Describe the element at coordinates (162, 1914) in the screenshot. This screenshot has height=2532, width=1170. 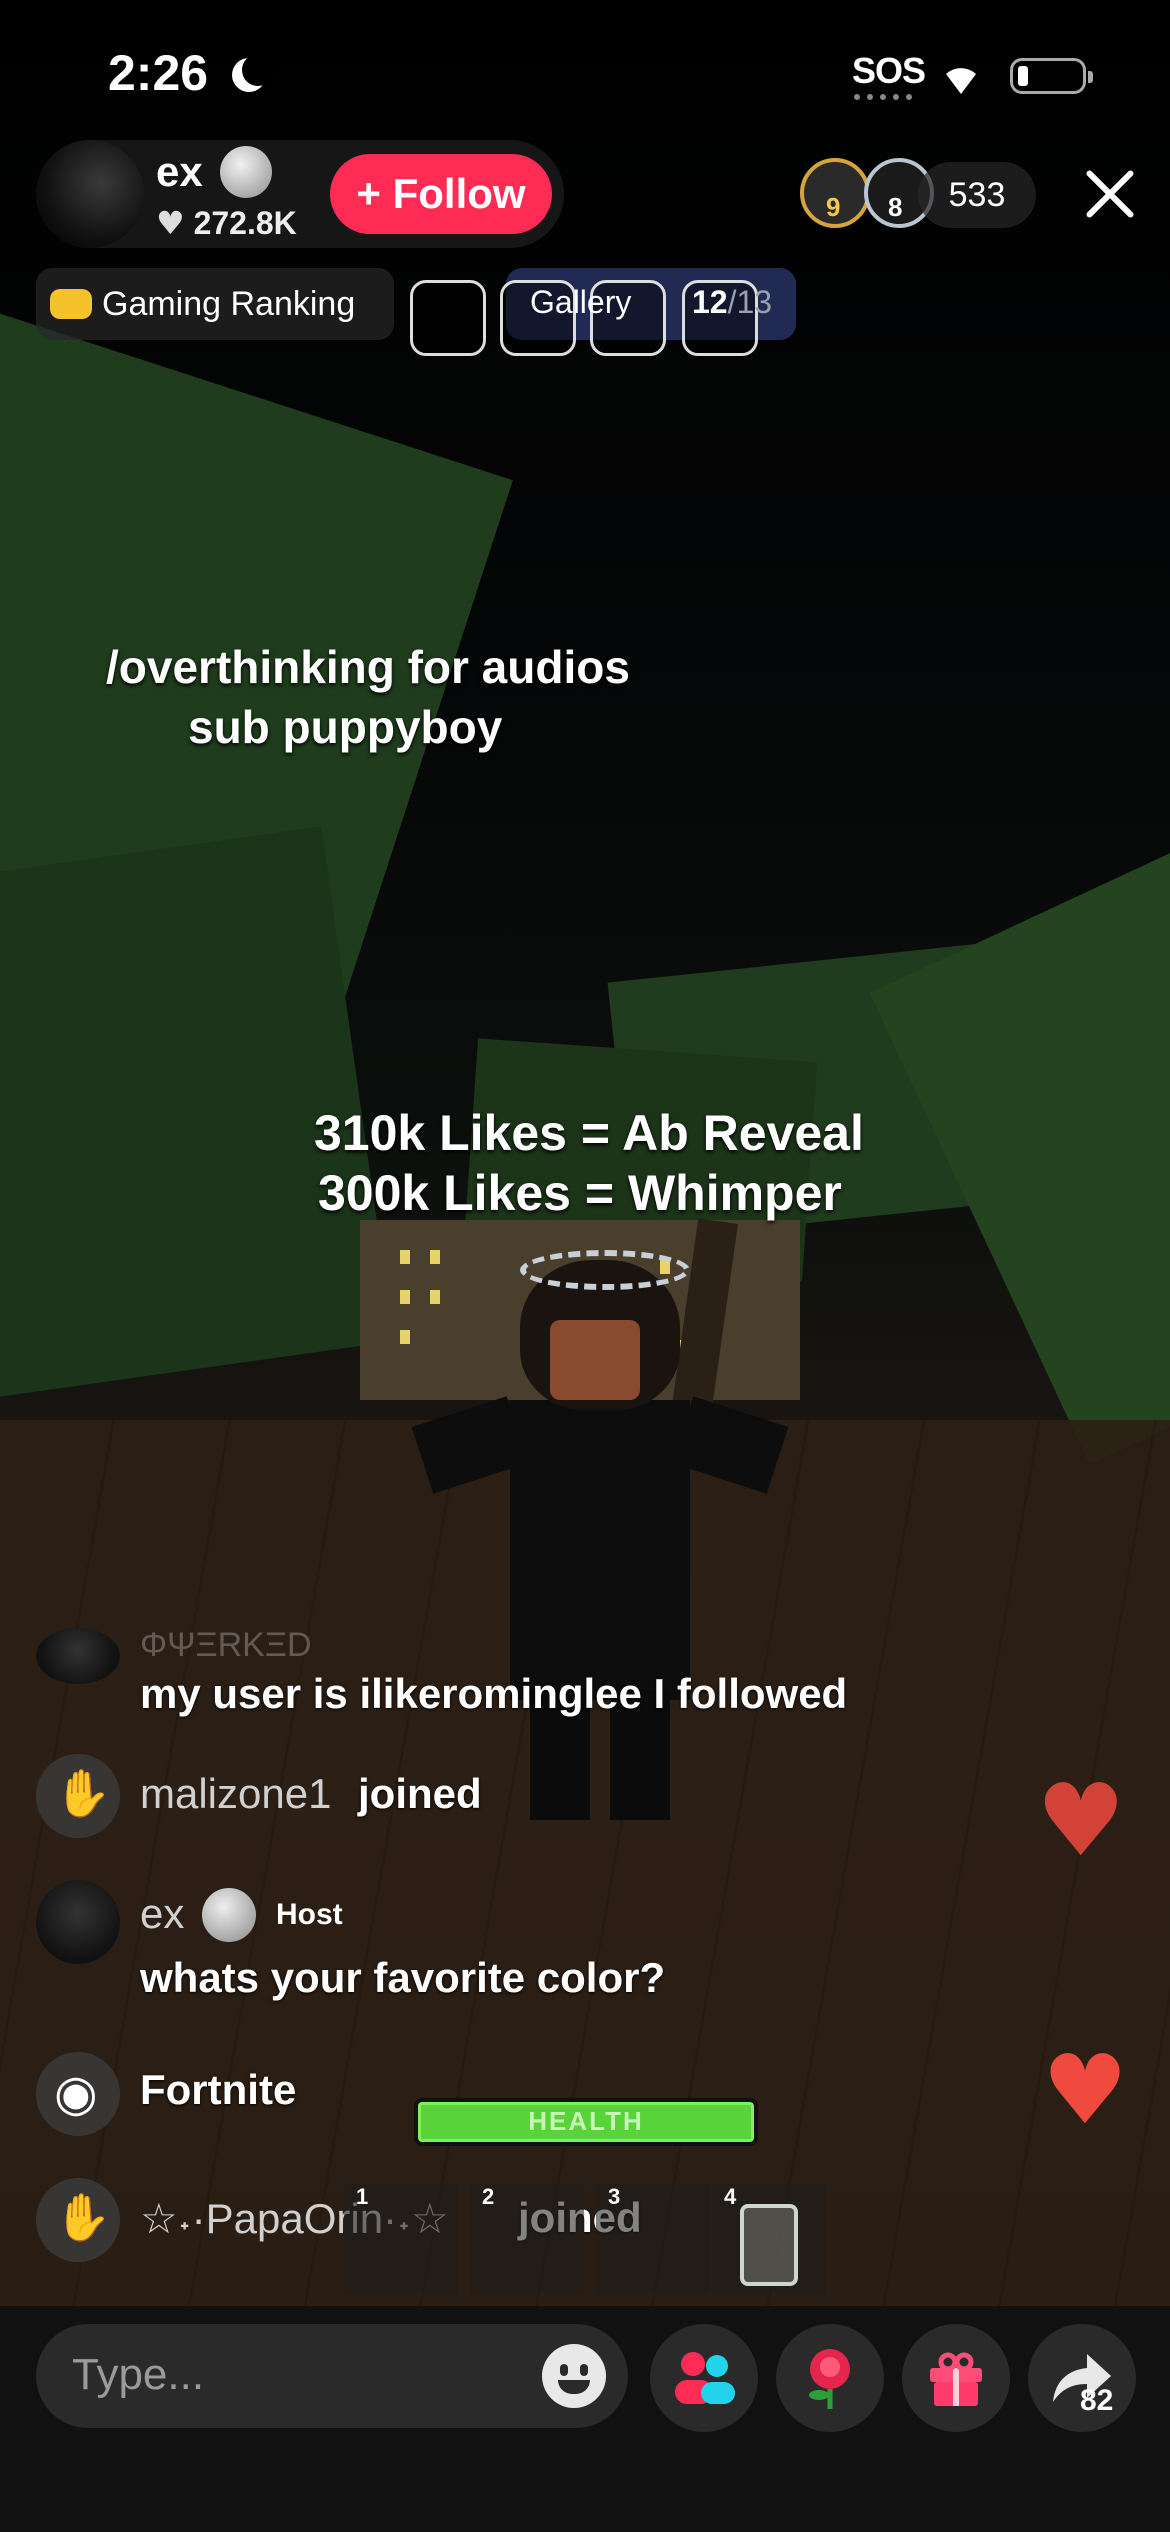
I see `comment-username: ex` at that location.